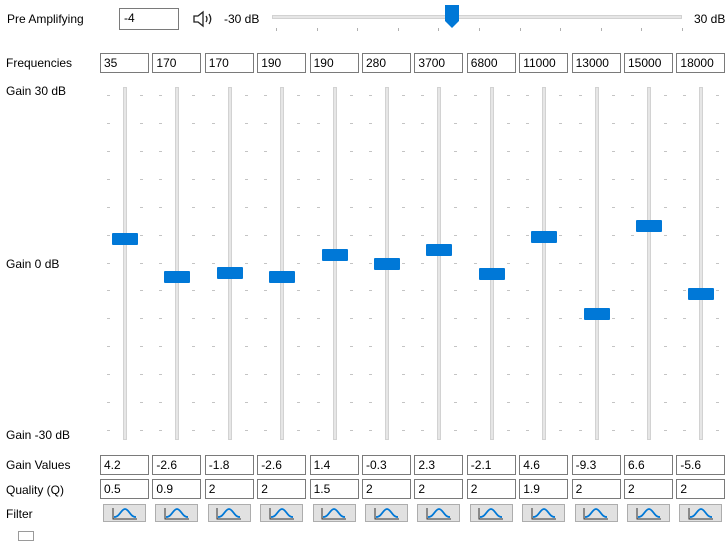 The width and height of the screenshot is (727, 541). Describe the element at coordinates (648, 465) in the screenshot. I see `gain-value-field: 6.6` at that location.